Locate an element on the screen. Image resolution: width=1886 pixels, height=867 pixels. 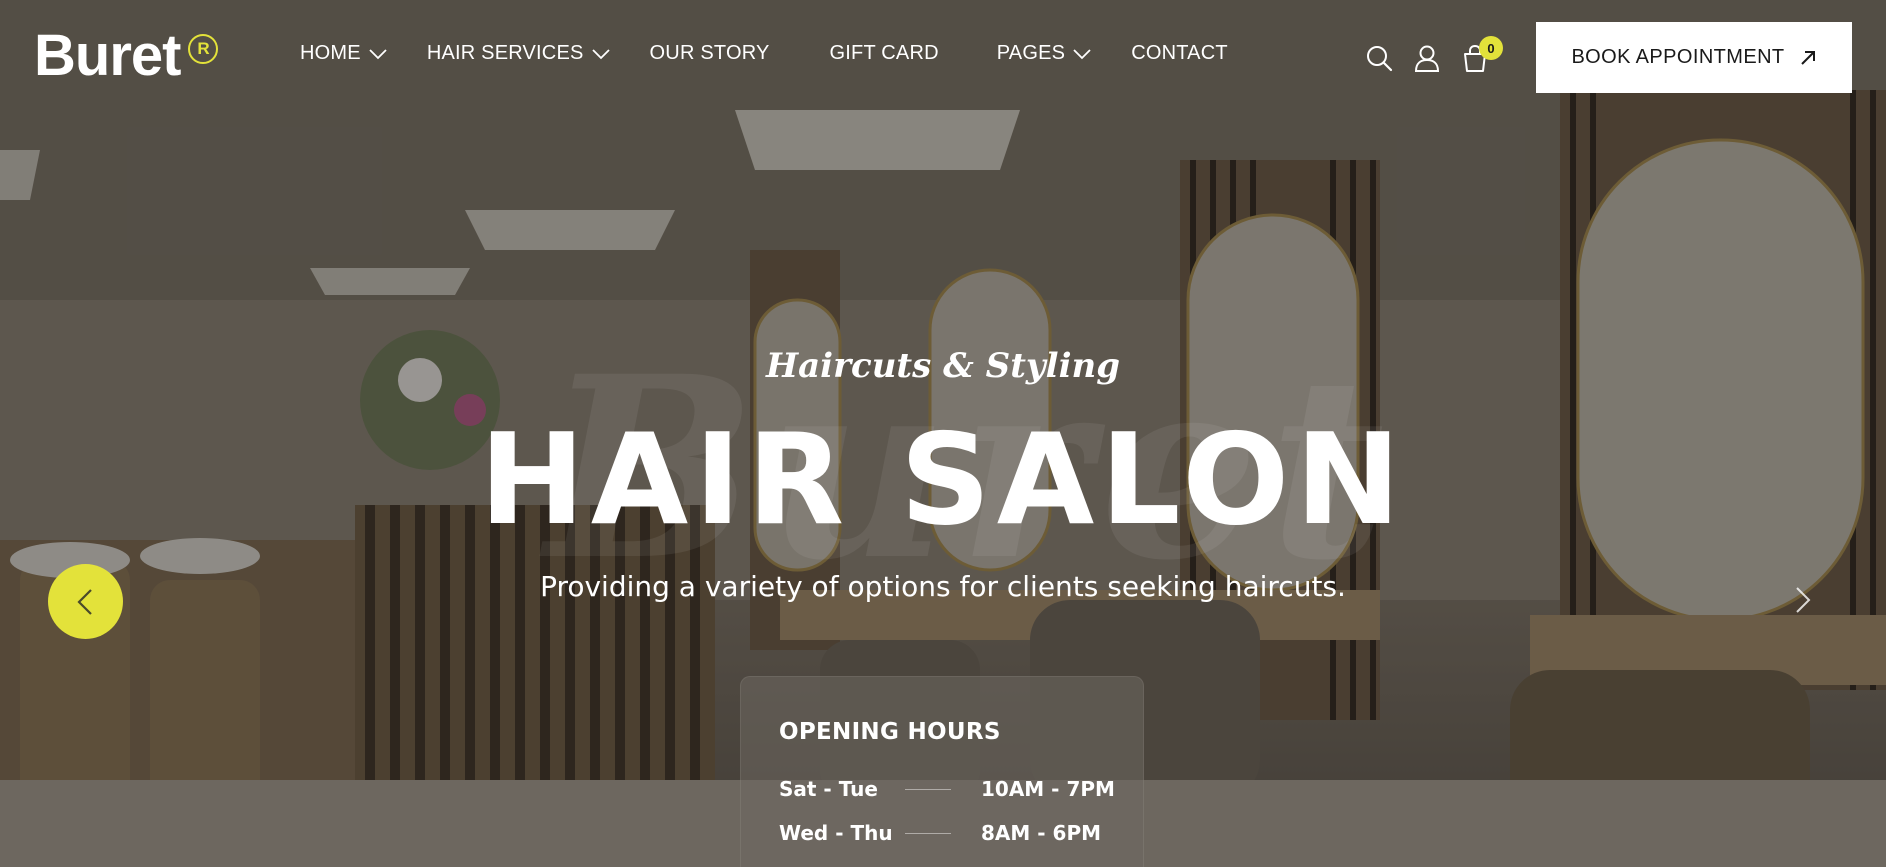
arrow-up-right-icon is located at coordinates (1807, 57).